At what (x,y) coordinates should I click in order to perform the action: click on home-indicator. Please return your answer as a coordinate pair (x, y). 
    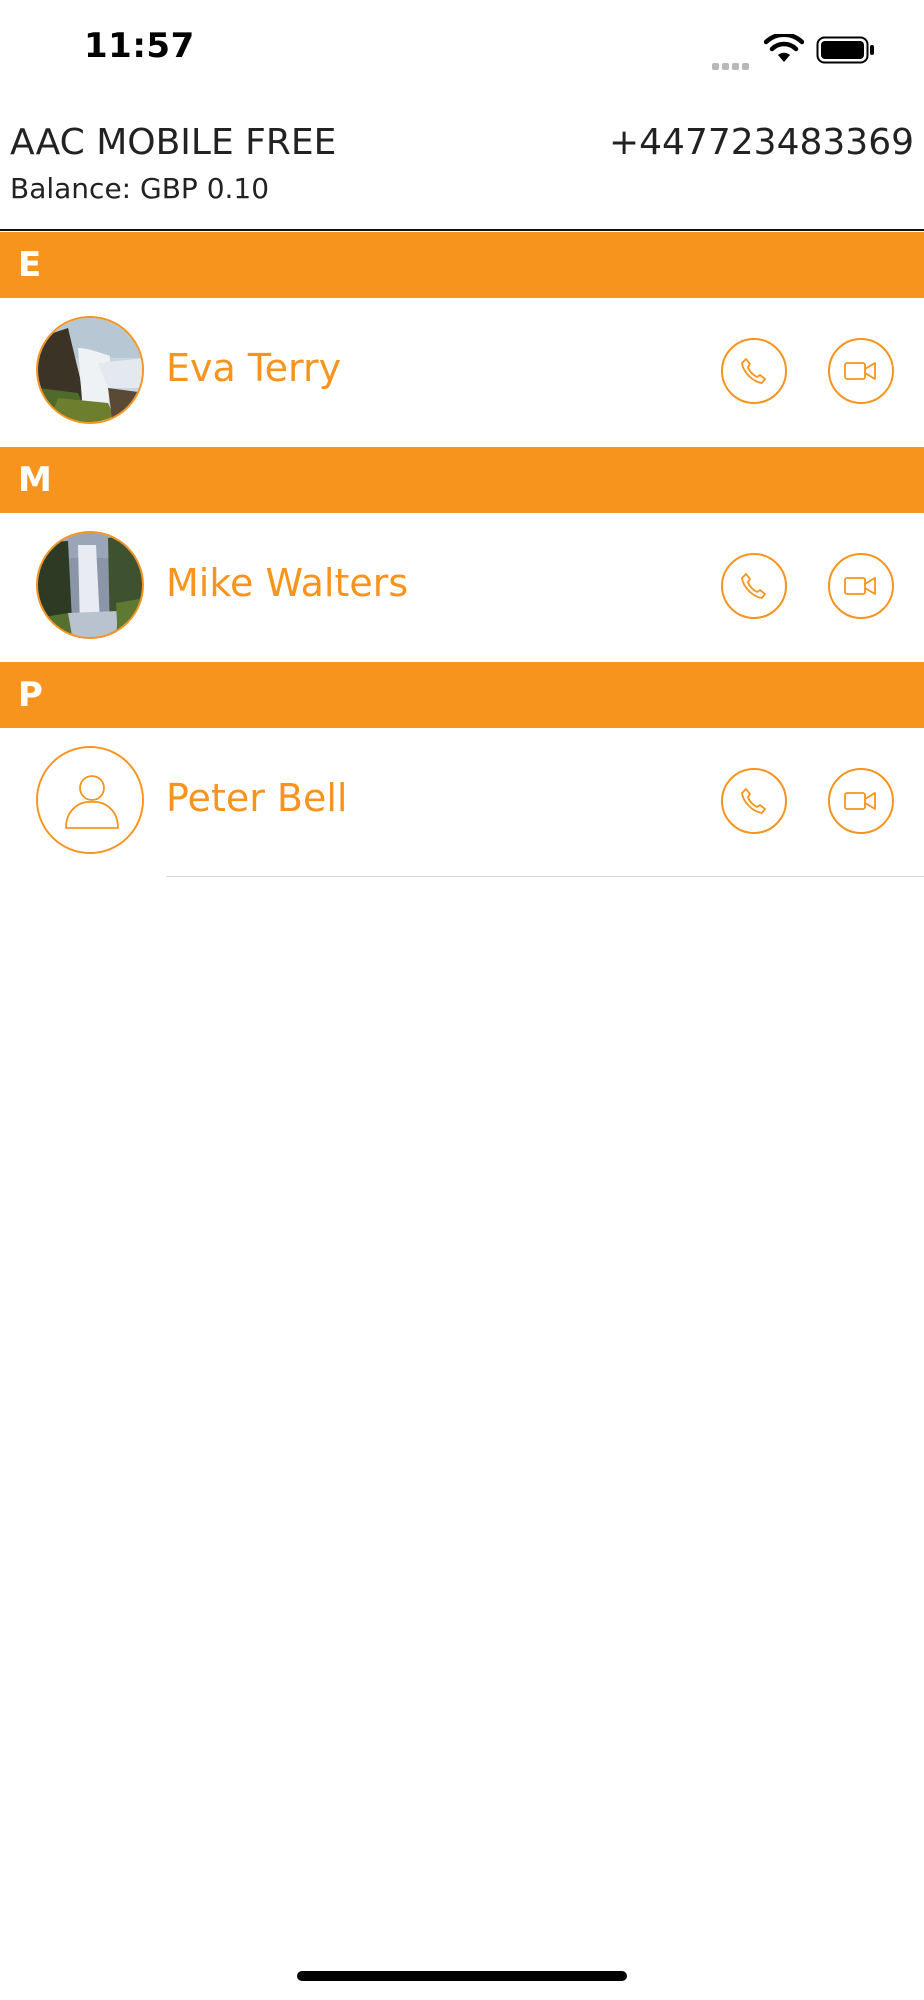
    Looking at the image, I should click on (462, 1976).